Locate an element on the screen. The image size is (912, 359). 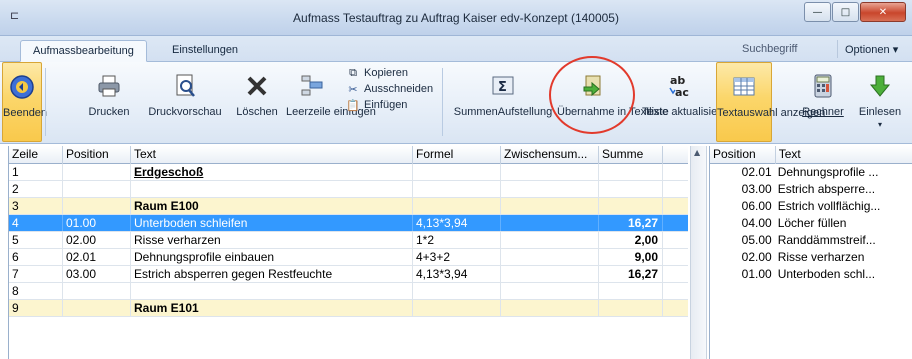
cell-position: 02.01 is located at coordinates (97, 257).